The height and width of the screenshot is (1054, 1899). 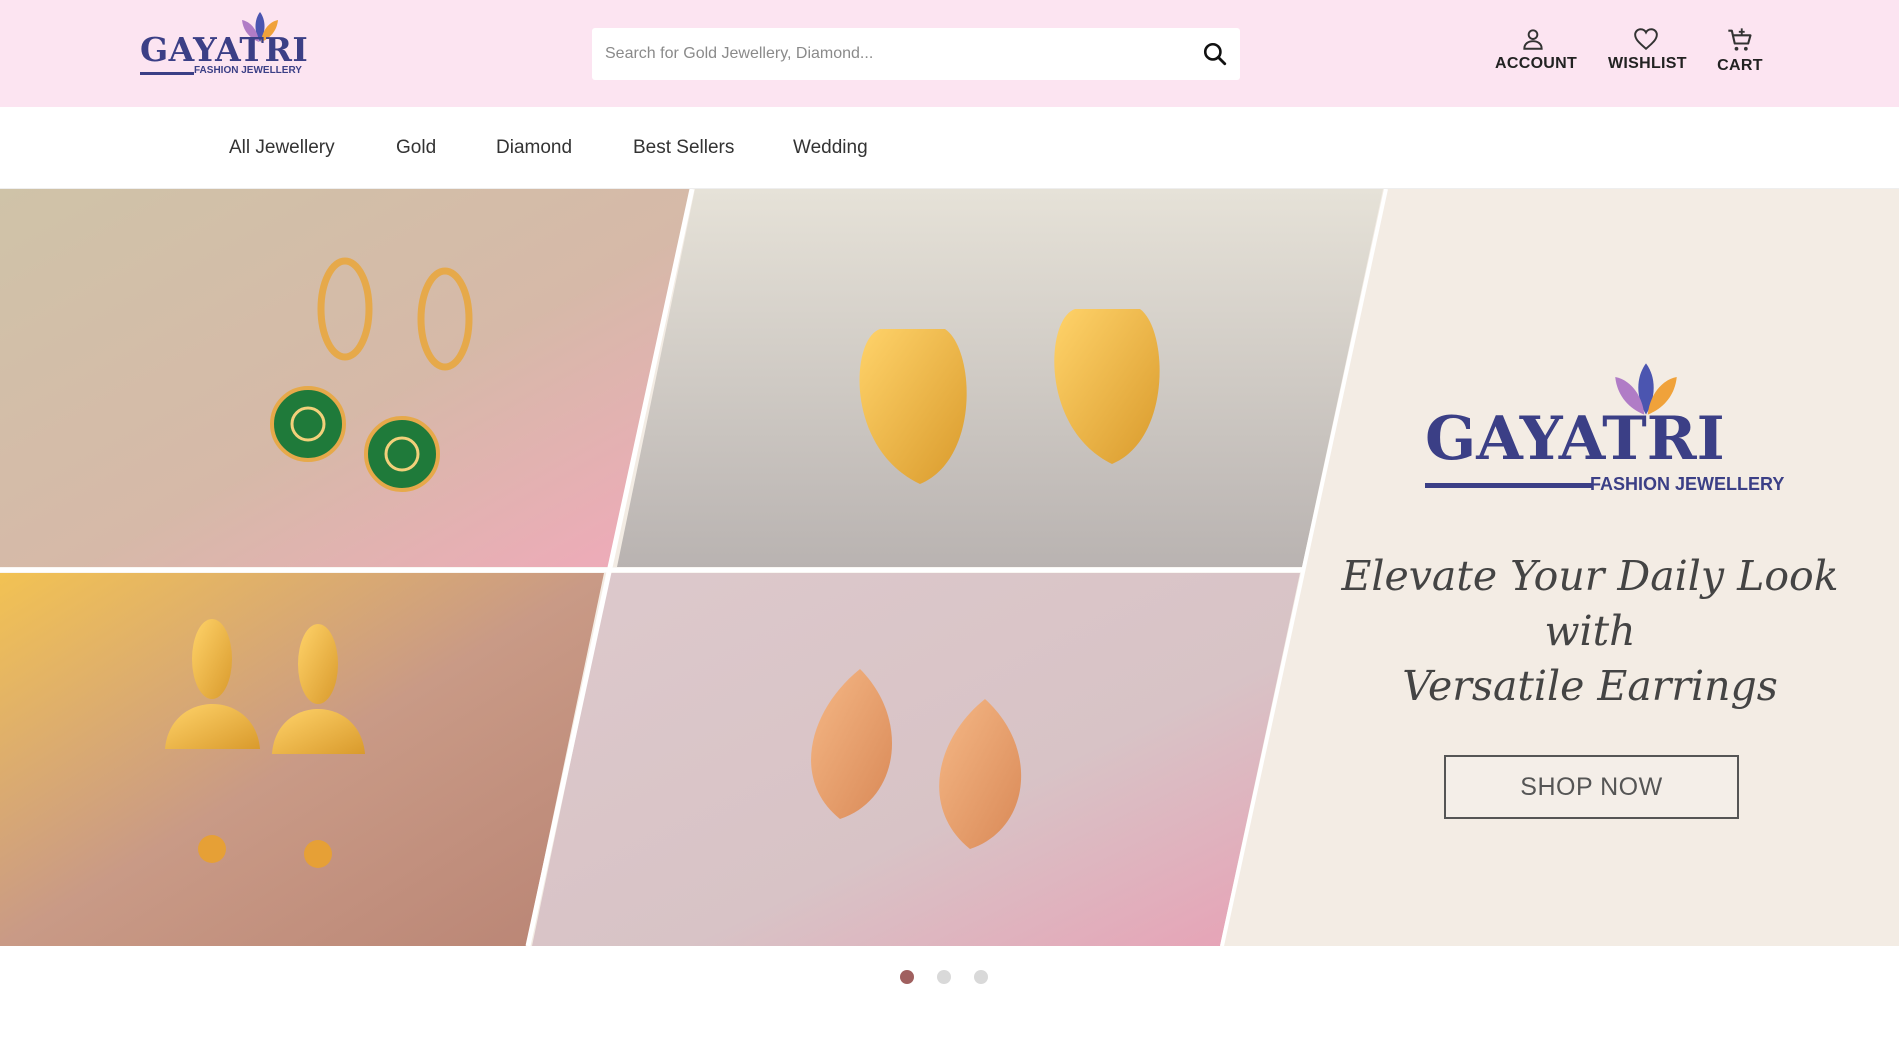 I want to click on search-bar, so click(x=916, y=54).